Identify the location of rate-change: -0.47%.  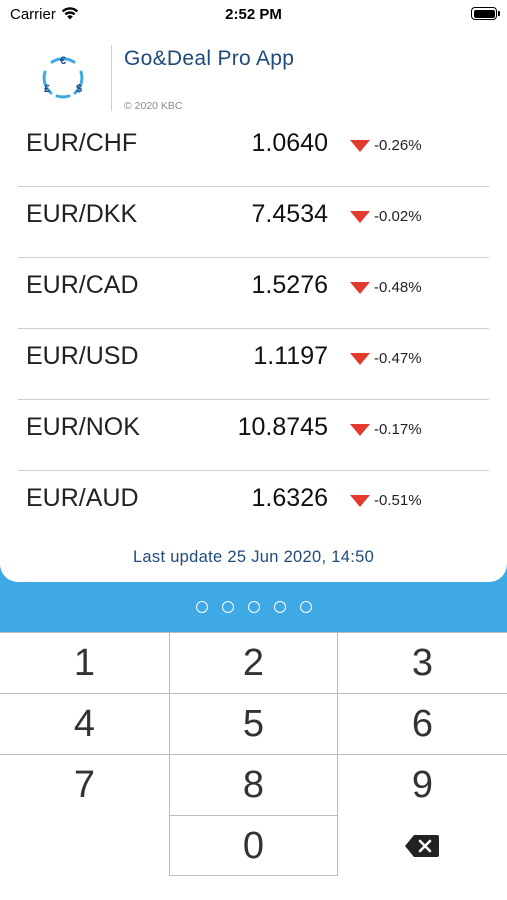
(398, 358).